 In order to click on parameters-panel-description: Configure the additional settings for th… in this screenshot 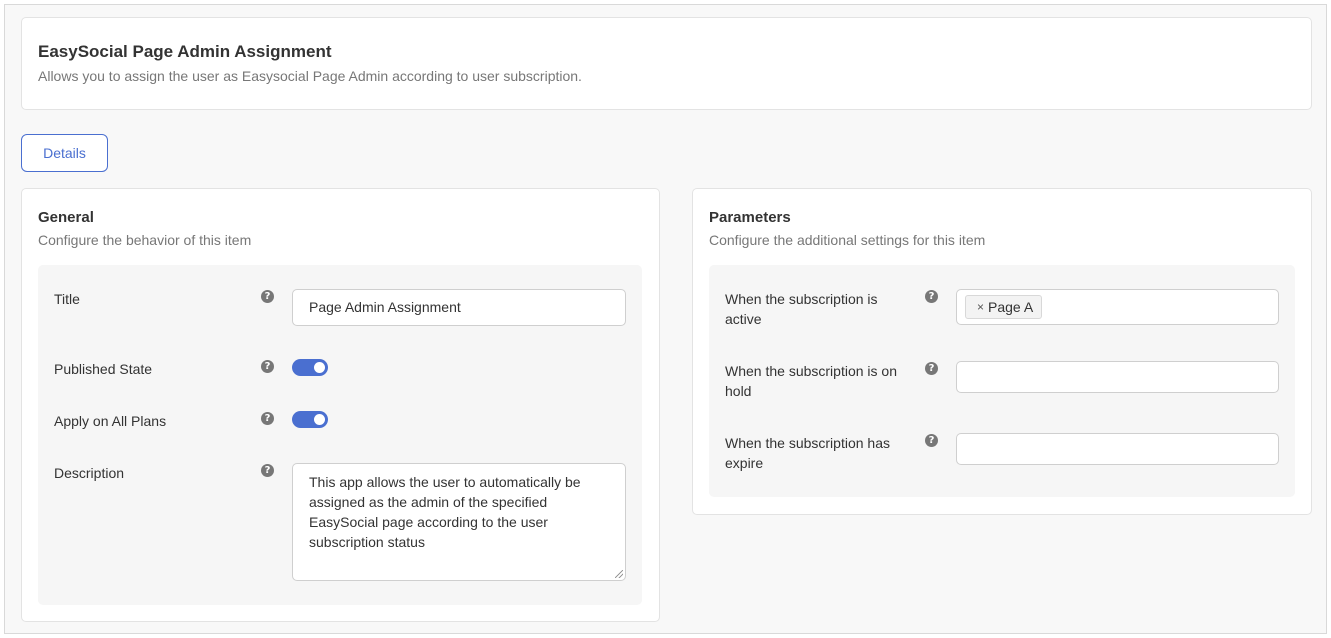, I will do `click(847, 240)`.